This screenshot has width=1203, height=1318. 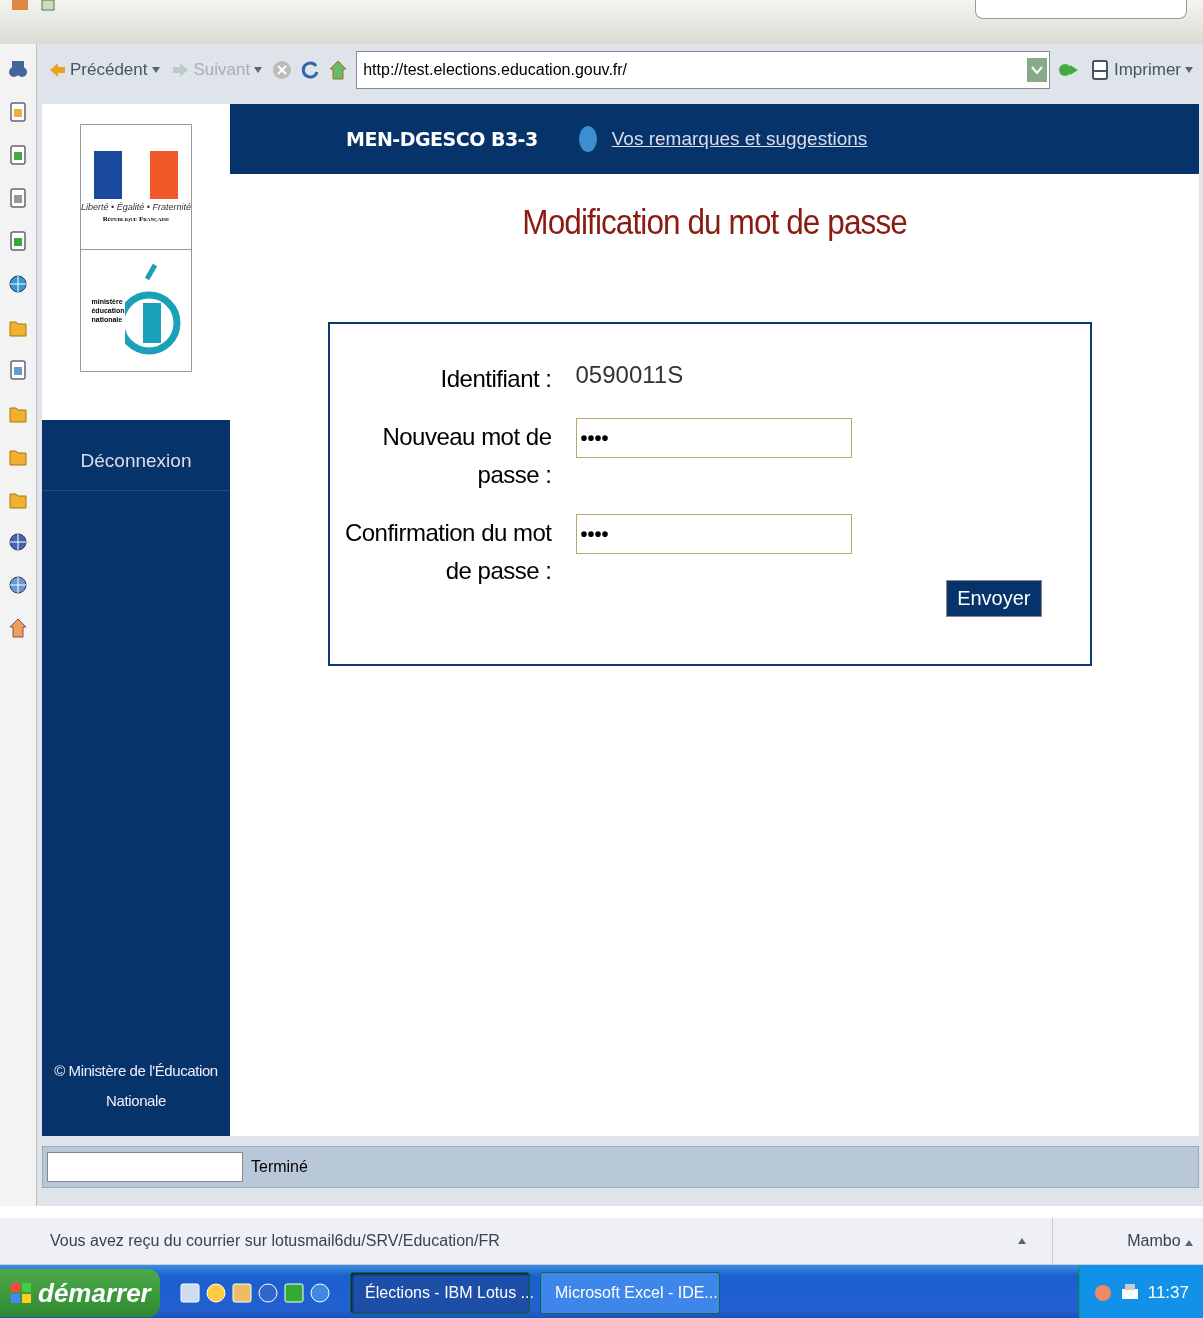 What do you see at coordinates (714, 222) in the screenshot?
I see `page-title: Modification du mot de passe` at bounding box center [714, 222].